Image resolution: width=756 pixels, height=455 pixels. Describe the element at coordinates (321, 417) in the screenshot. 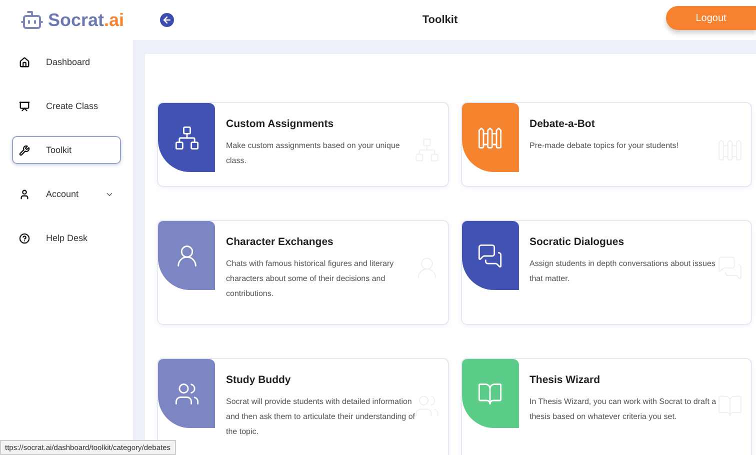

I see `card-description: Socrat will provide students with detailed information and then ask them to articulate their understanding of the topic.` at that location.